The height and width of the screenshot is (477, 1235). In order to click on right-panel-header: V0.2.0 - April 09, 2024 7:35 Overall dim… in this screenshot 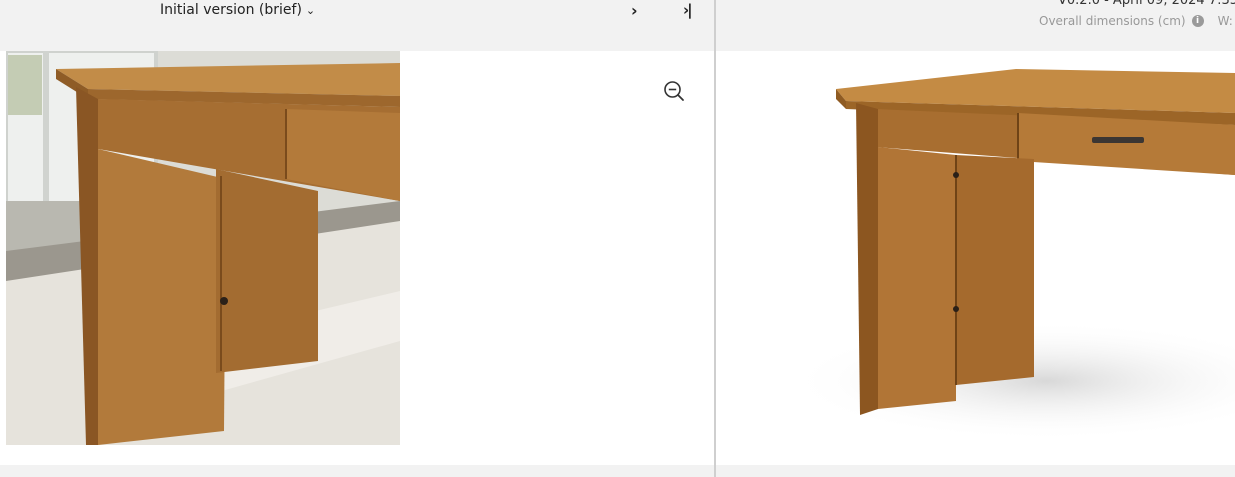, I will do `click(975, 25)`.